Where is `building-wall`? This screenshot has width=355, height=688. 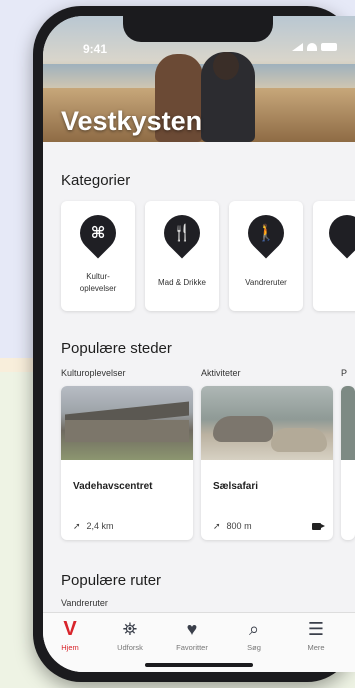 building-wall is located at coordinates (127, 431).